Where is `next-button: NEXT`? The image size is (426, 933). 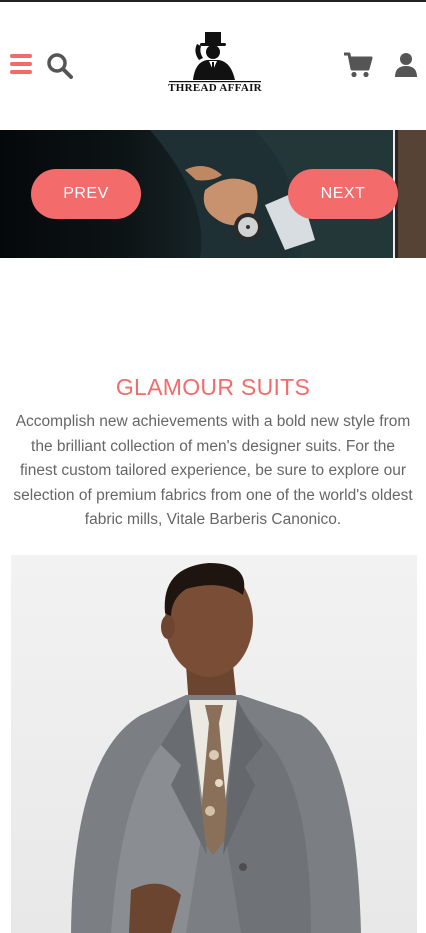
next-button: NEXT is located at coordinates (343, 194).